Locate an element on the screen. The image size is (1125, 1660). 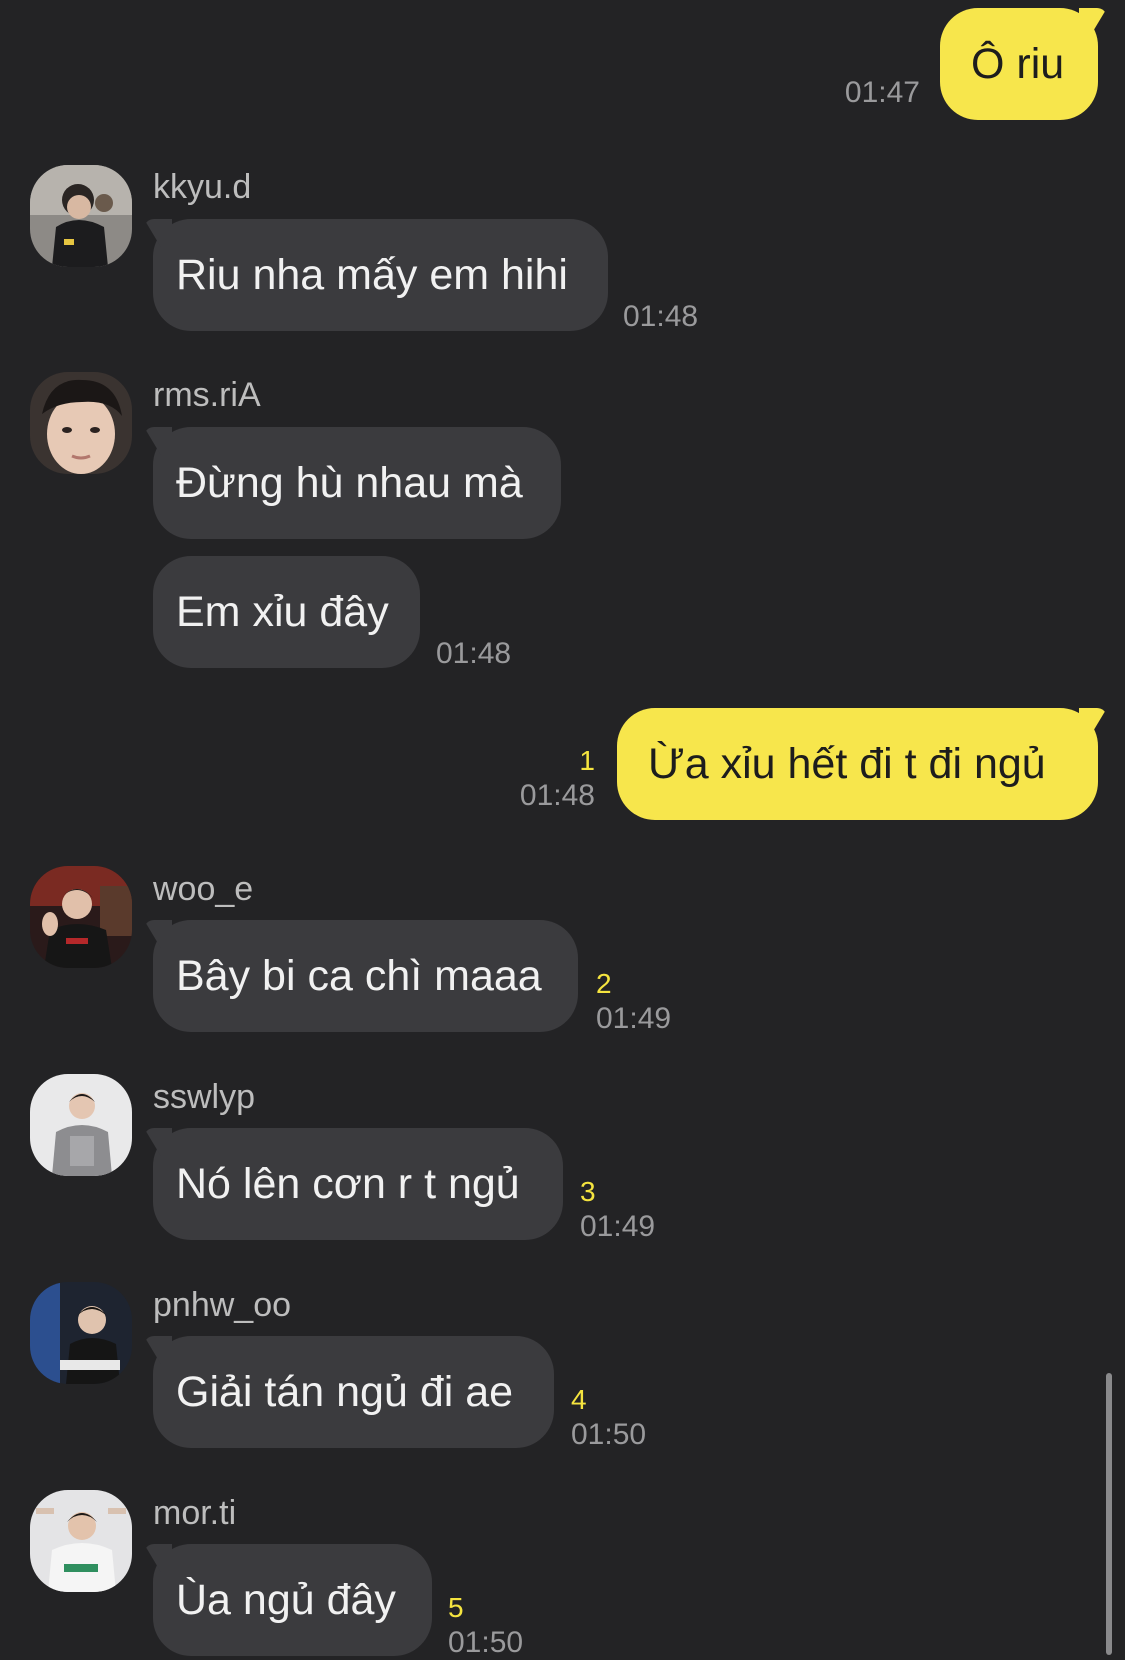
message-bubble: Em xỉu đây is located at coordinates (286, 612).